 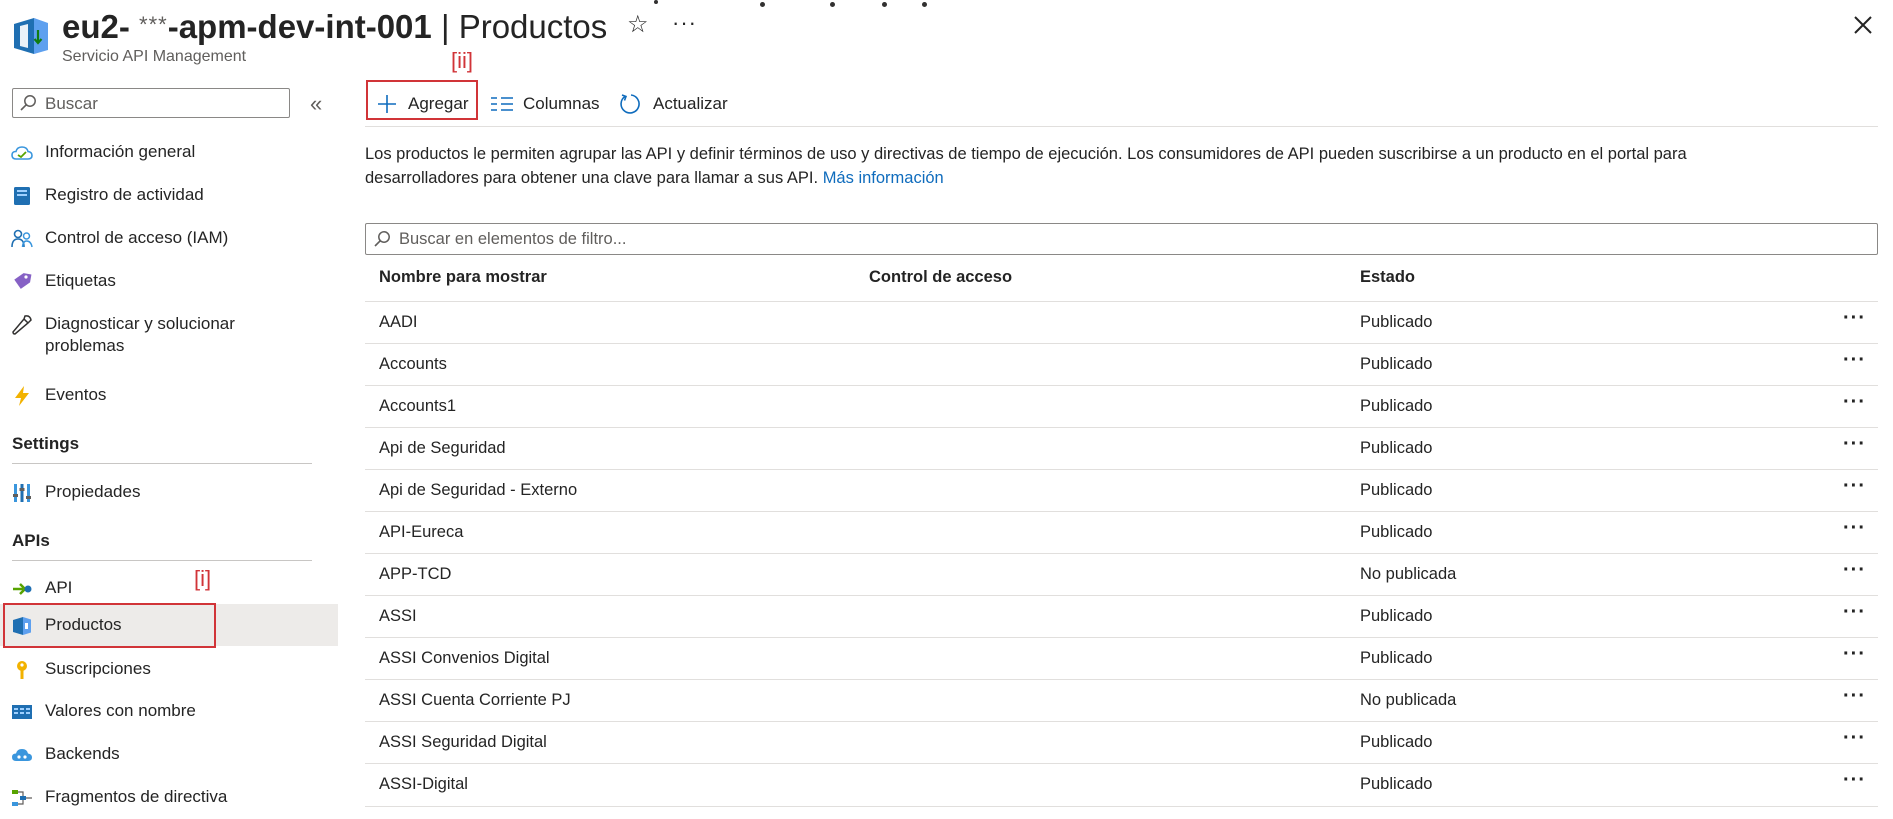 I want to click on product-name: Accounts1, so click(x=417, y=406).